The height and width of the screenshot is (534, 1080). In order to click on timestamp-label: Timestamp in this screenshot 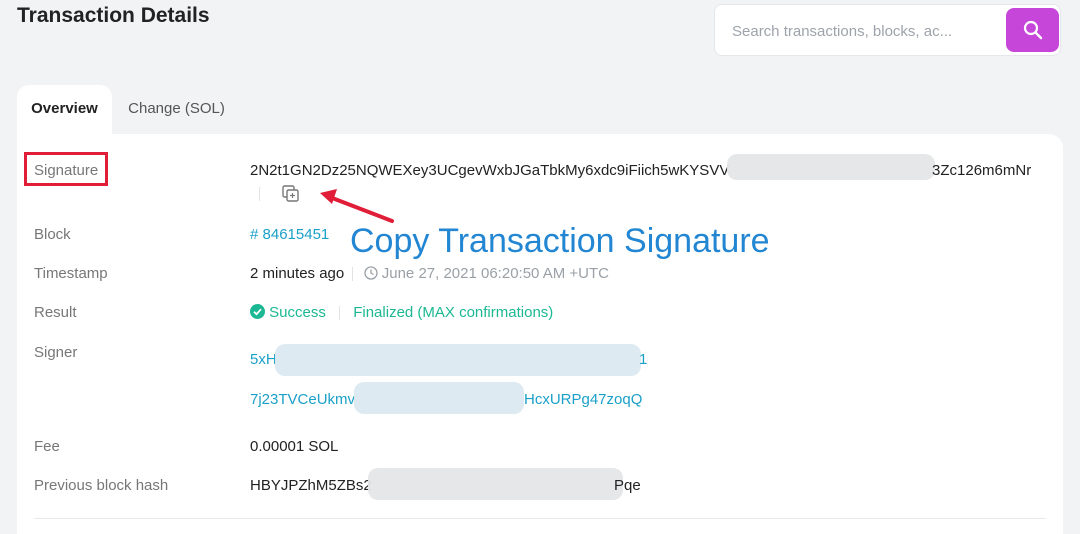, I will do `click(71, 273)`.